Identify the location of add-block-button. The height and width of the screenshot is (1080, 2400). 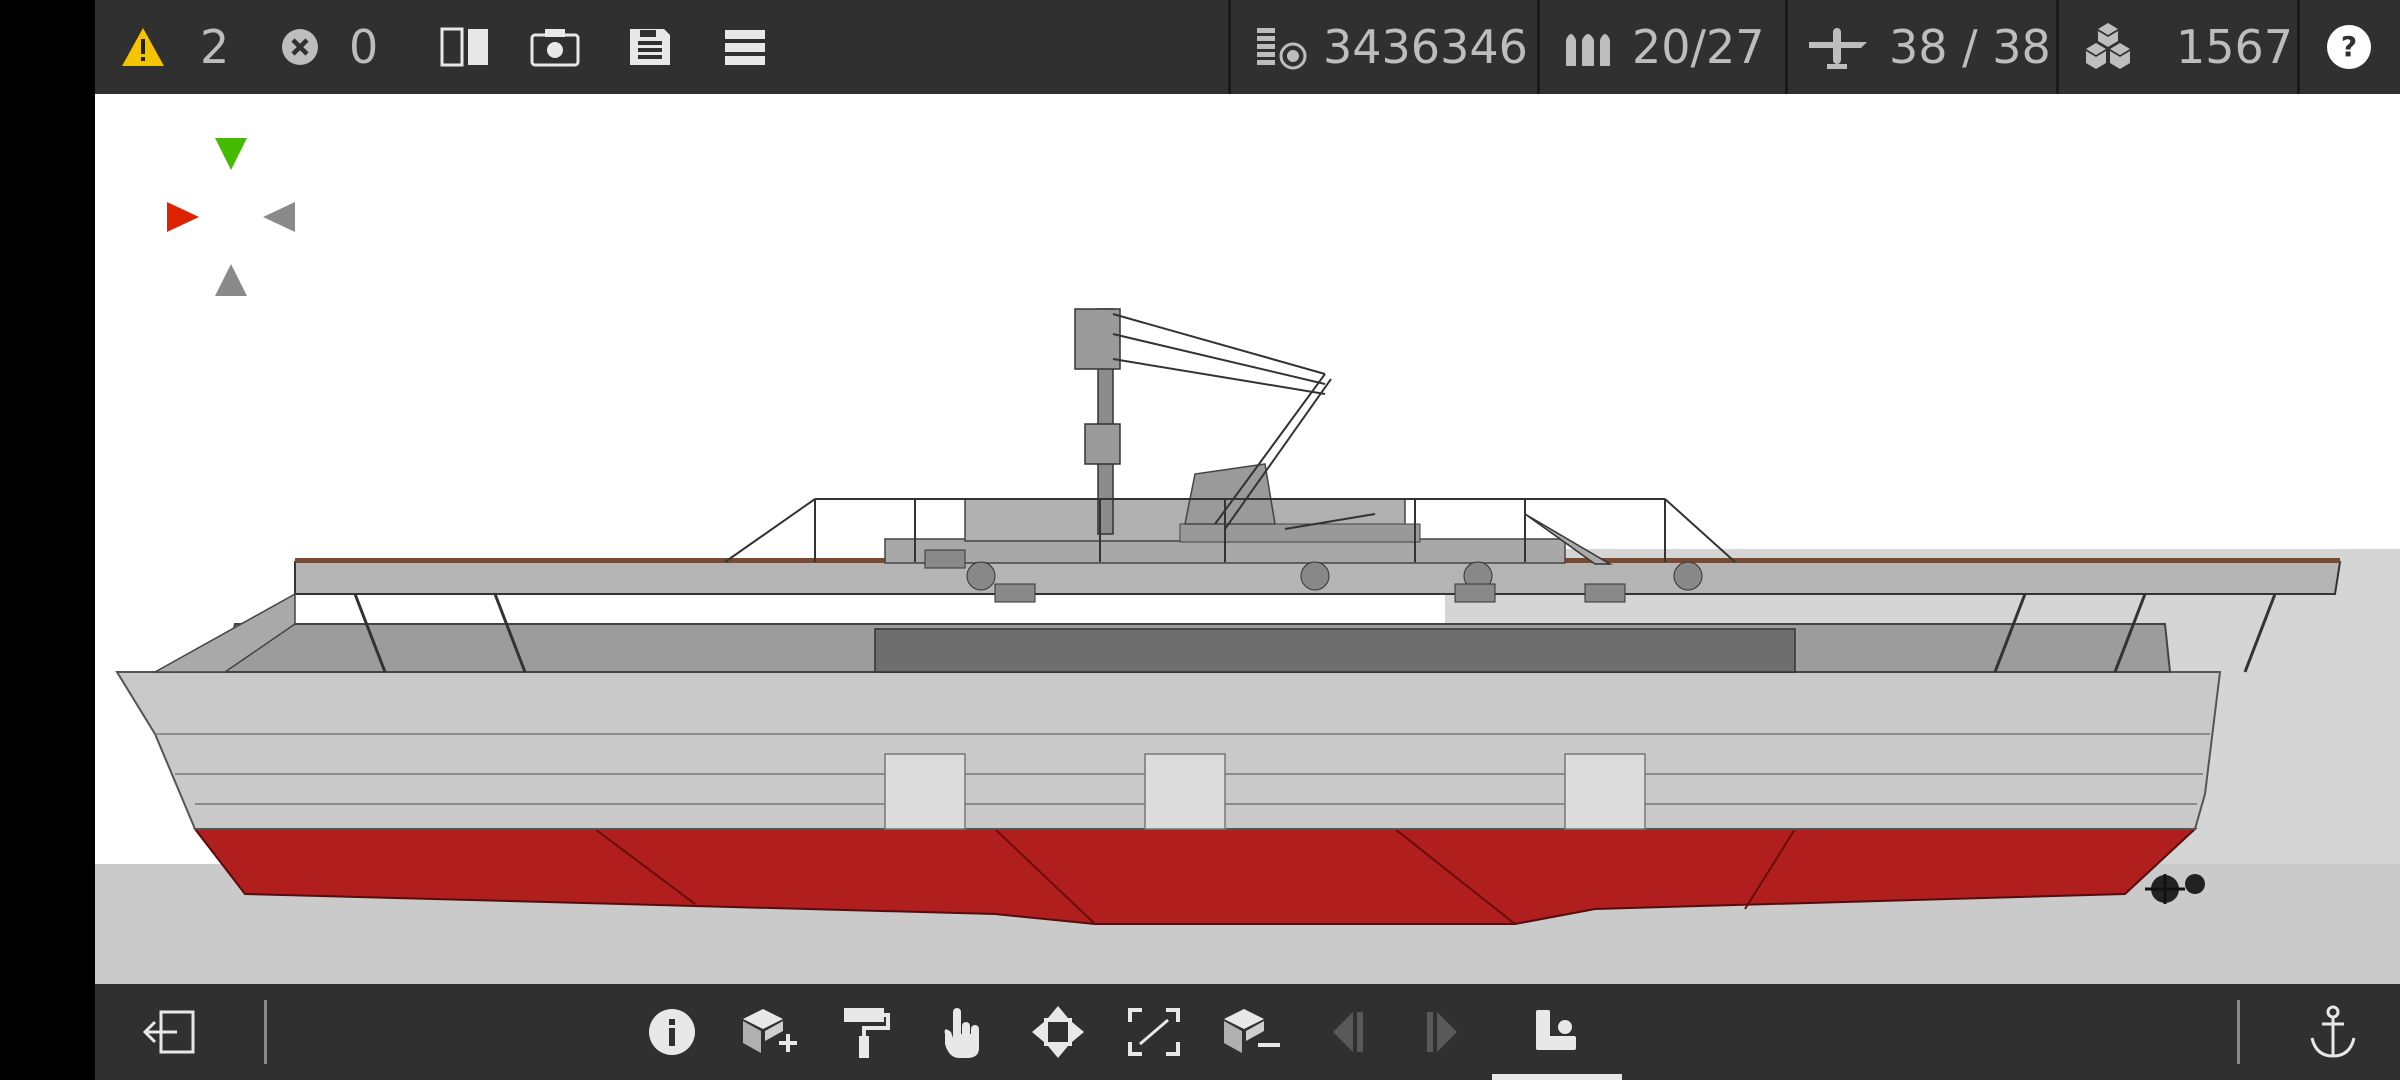
(769, 1032).